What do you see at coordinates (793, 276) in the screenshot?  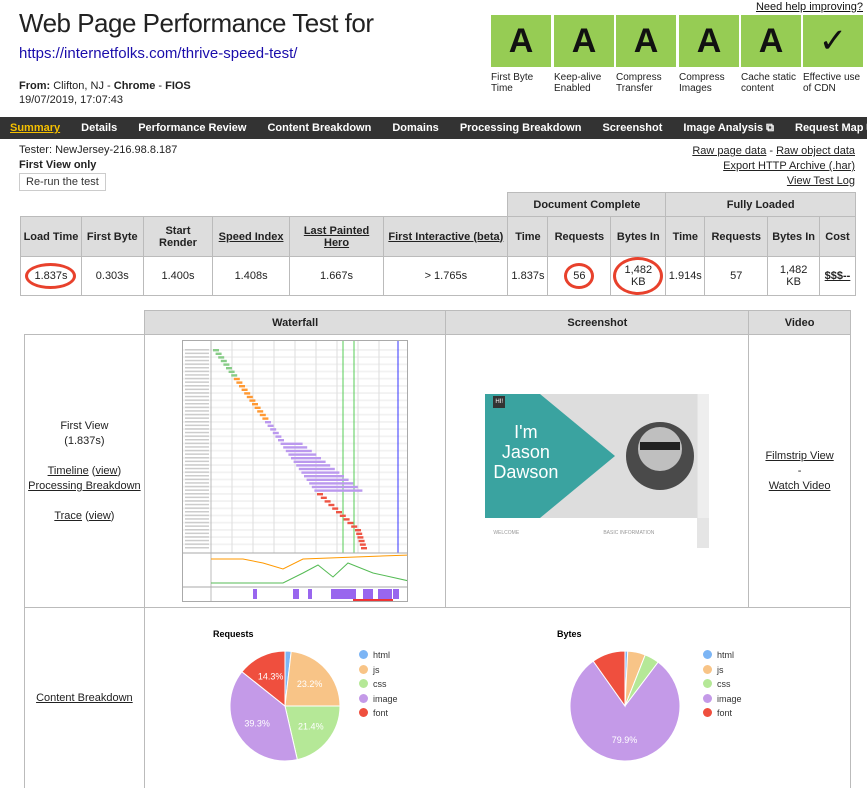 I see `result-value: 1,482 KB` at bounding box center [793, 276].